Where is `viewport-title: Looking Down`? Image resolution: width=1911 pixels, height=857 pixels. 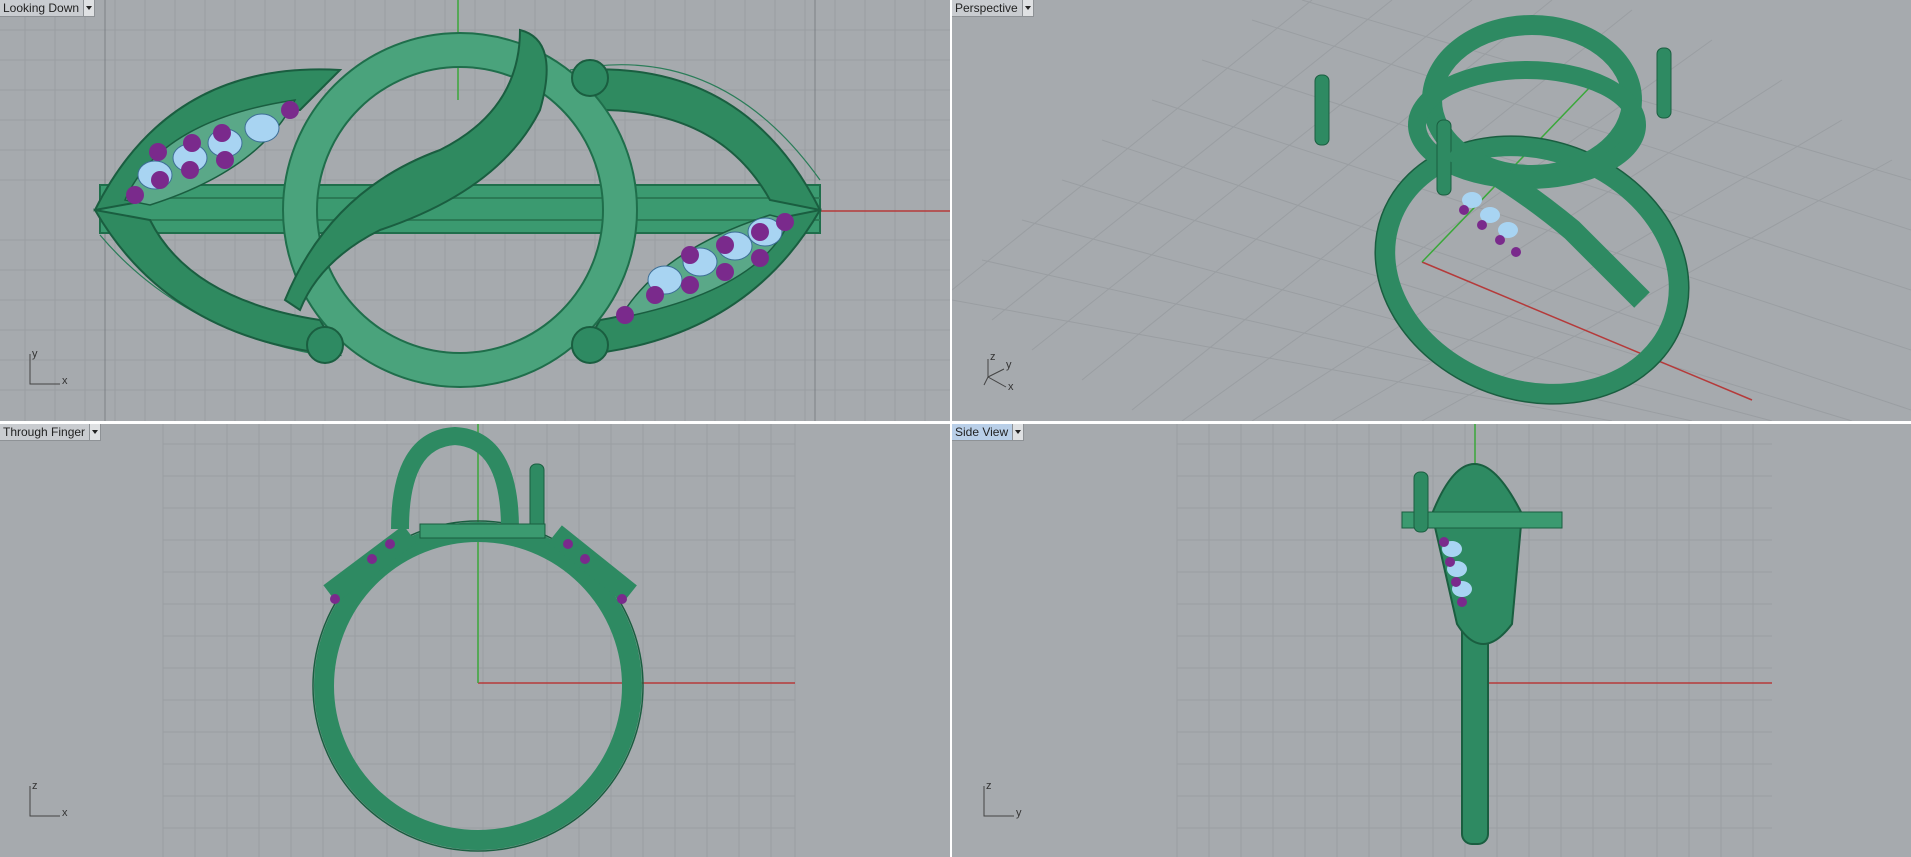 viewport-title: Looking Down is located at coordinates (41, 8).